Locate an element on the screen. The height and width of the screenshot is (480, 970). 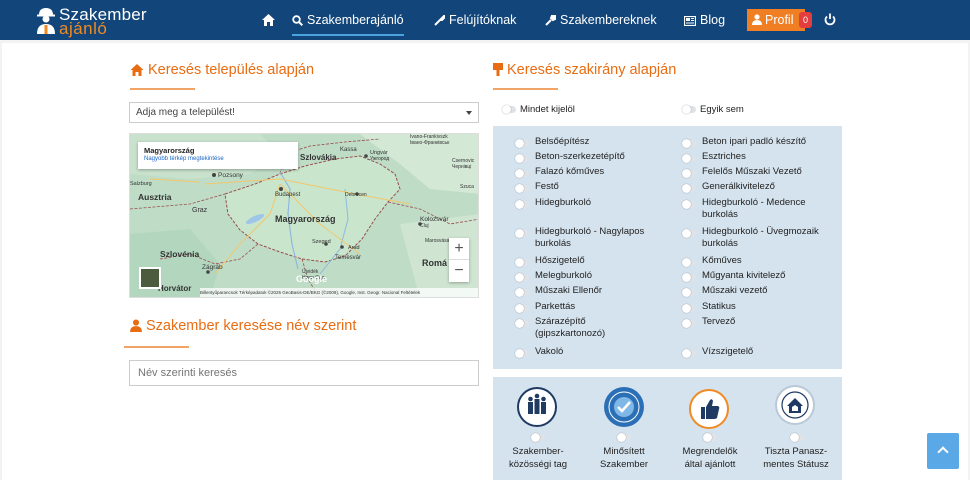
nav-home is located at coordinates (270, 20).